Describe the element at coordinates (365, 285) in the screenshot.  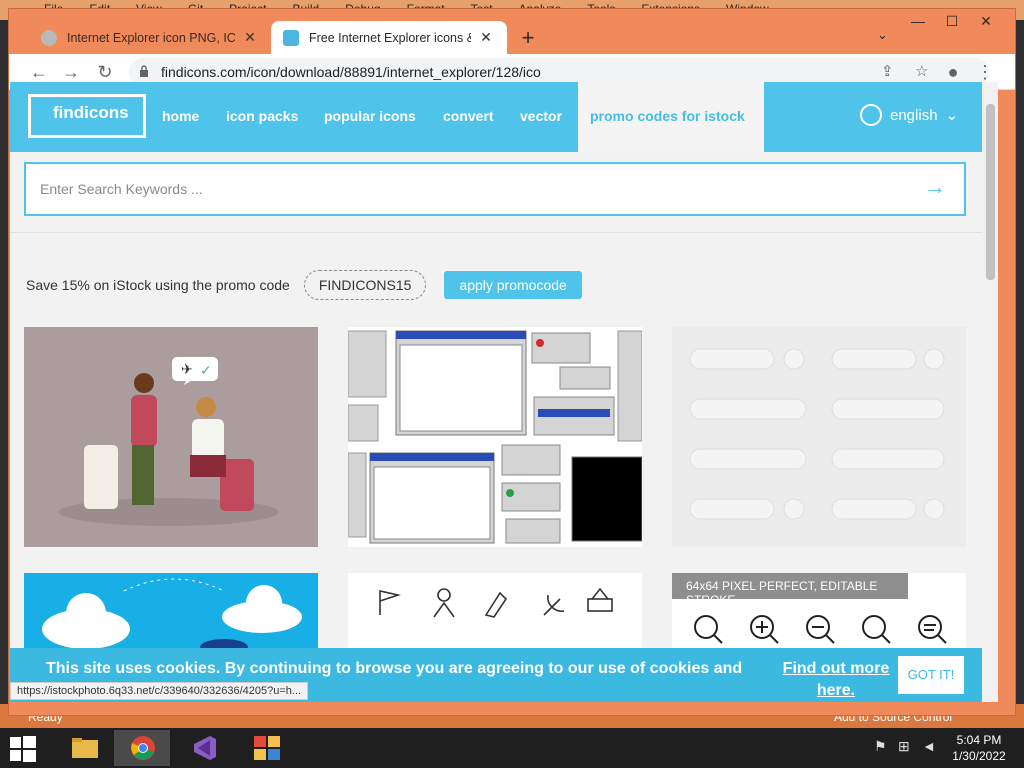
I see `promo-code-badge: FINDICONS15` at that location.